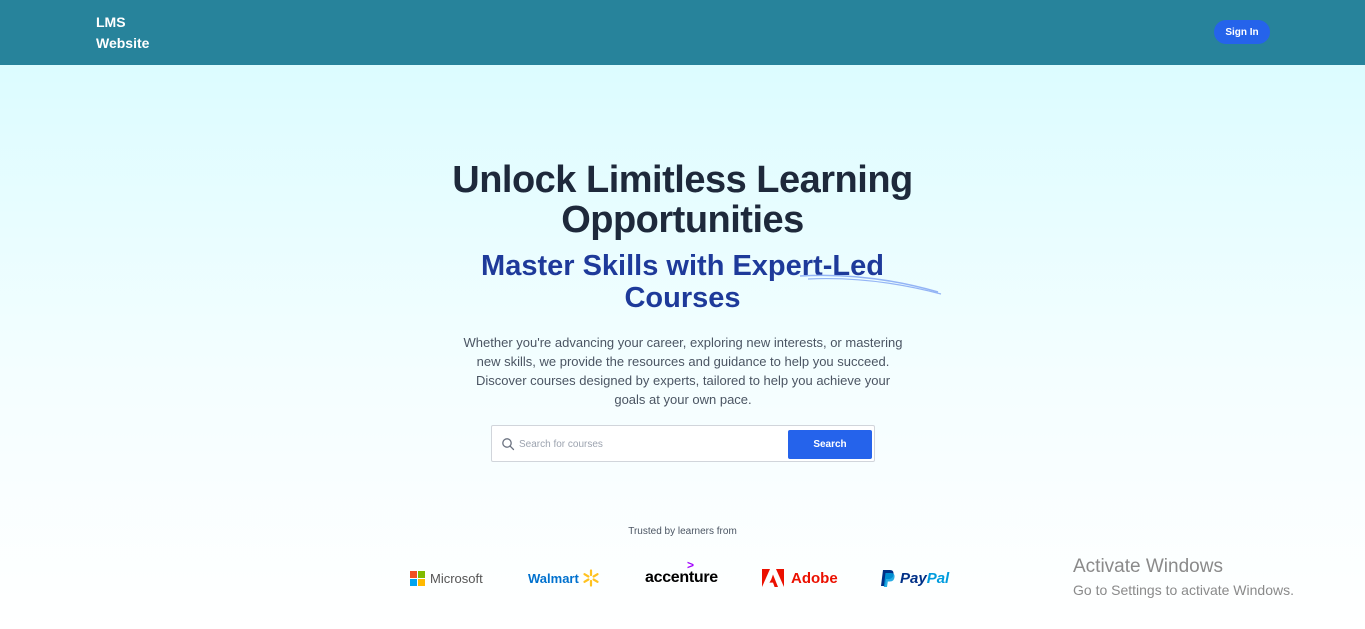 The height and width of the screenshot is (629, 1365). I want to click on paypal-logo: PayPal, so click(914, 578).